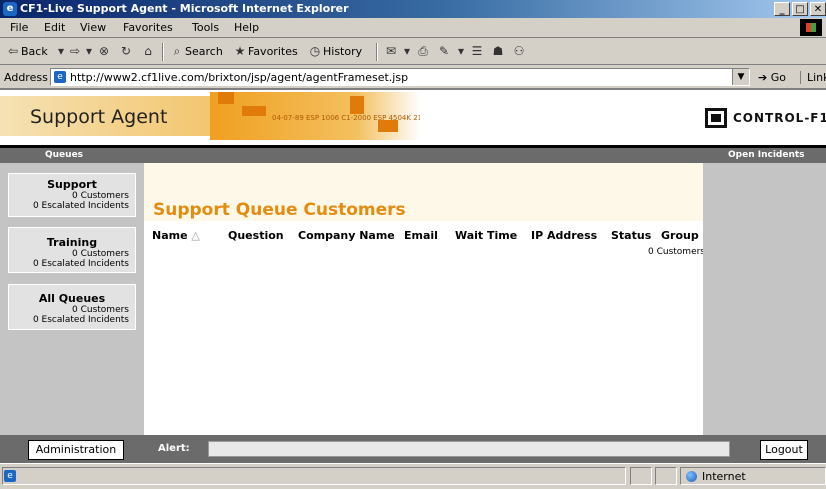 The height and width of the screenshot is (489, 826). What do you see at coordinates (204, 51) in the screenshot?
I see `search-button: Search` at bounding box center [204, 51].